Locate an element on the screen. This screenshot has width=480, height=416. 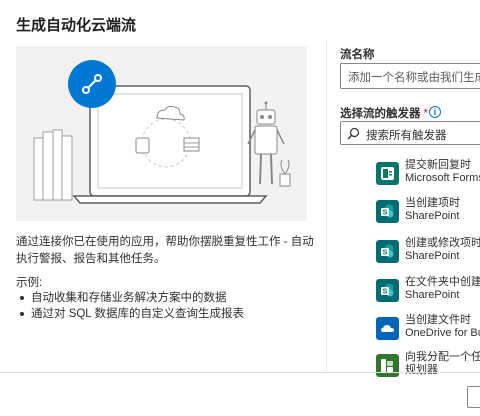
trigger-item-sharepoint-item-created: S 当创建项时 SharePoint is located at coordinates (425, 215).